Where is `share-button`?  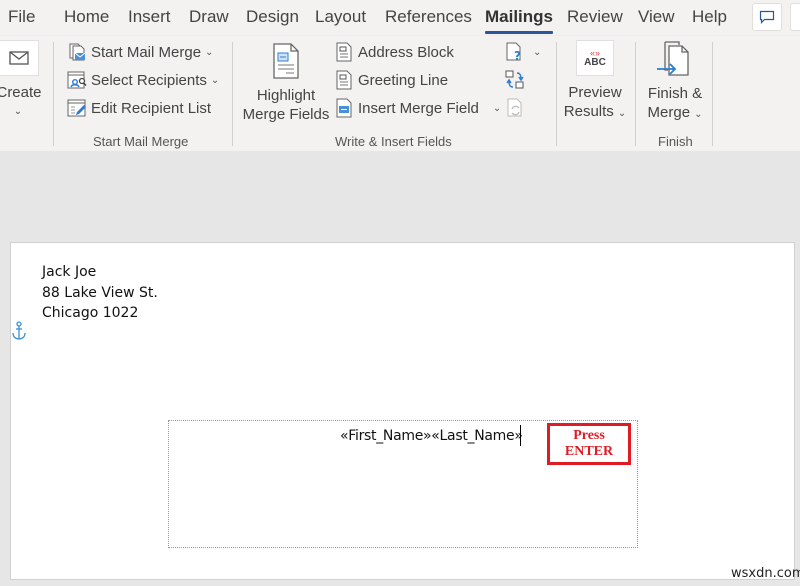 share-button is located at coordinates (795, 17).